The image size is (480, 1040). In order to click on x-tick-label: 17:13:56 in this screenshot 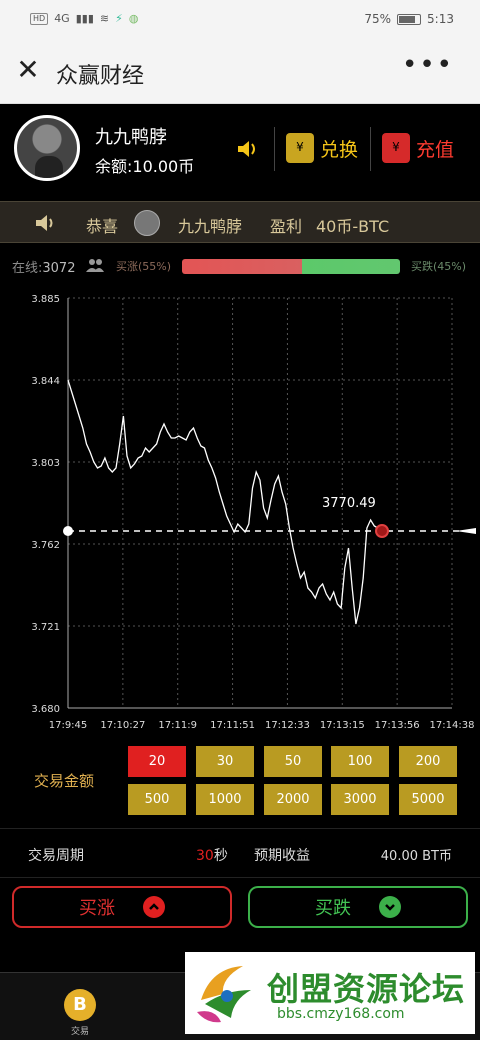, I will do `click(397, 725)`.